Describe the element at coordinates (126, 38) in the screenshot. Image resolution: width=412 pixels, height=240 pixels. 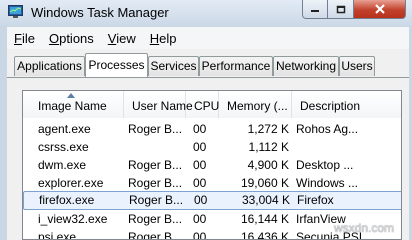
I see `menu-view-label: iew` at that location.